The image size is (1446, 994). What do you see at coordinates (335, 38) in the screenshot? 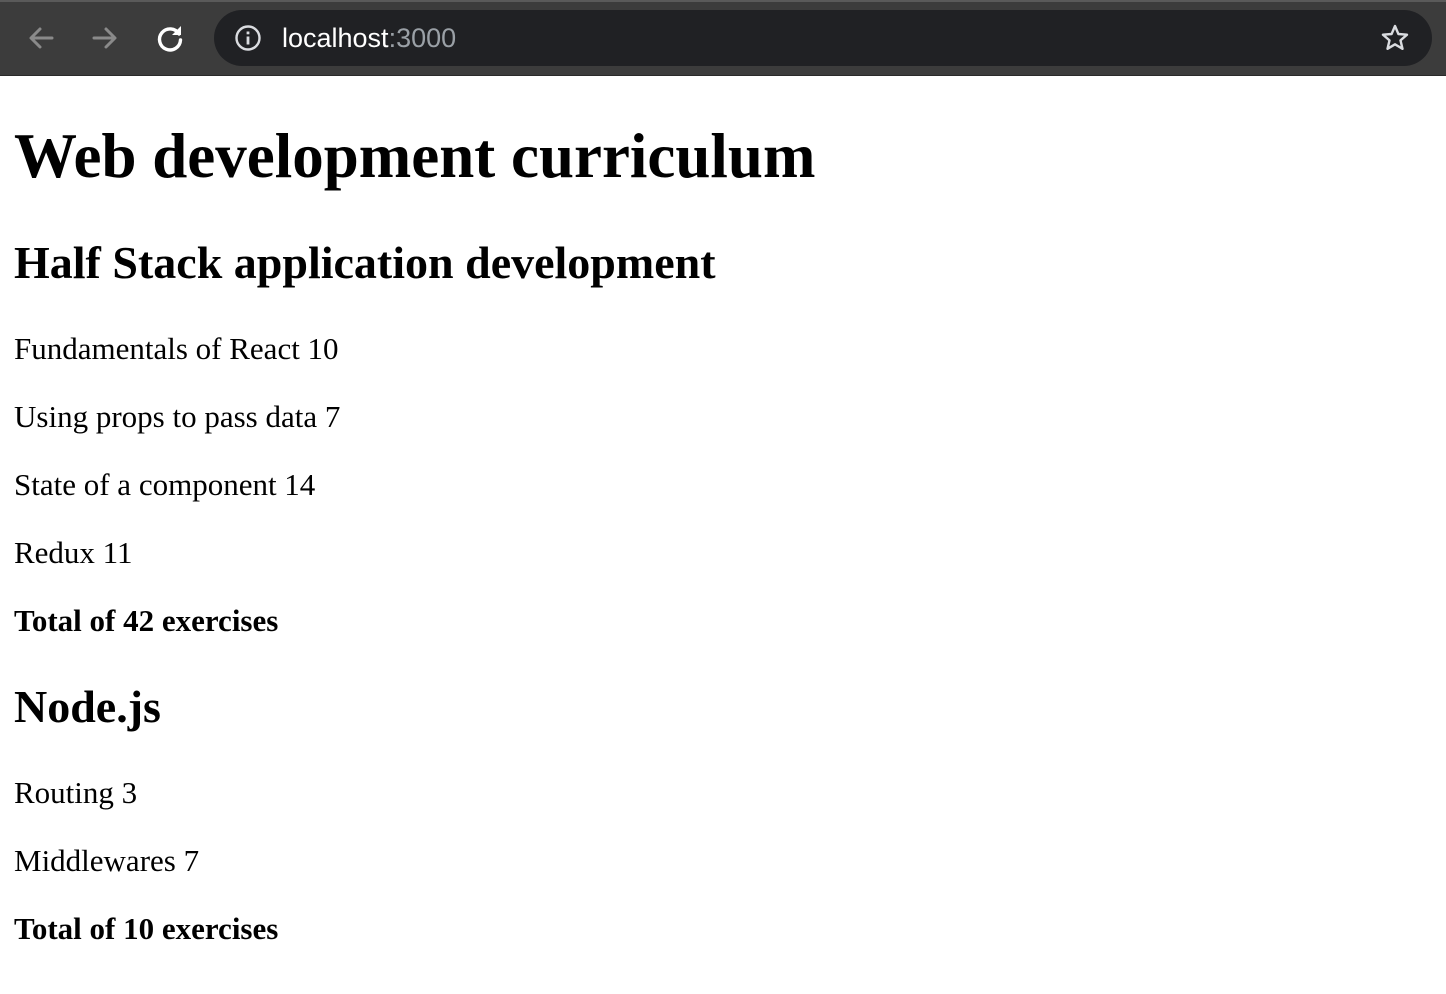
I see `url-host: localhost` at bounding box center [335, 38].